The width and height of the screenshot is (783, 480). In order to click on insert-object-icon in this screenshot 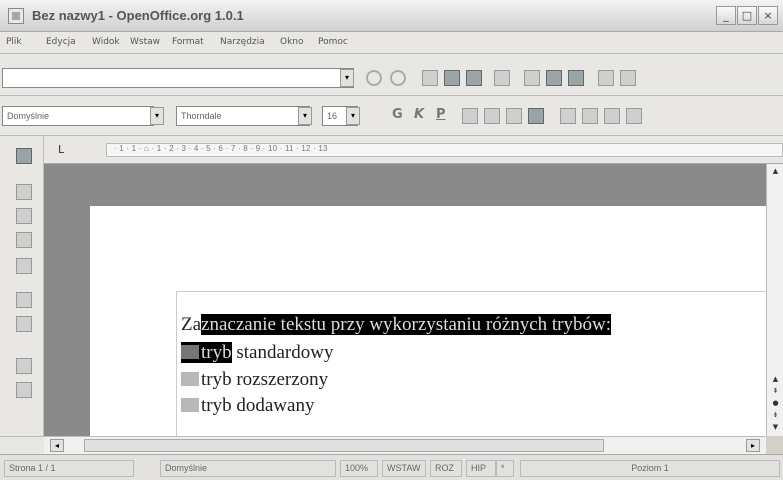, I will do `click(24, 216)`.